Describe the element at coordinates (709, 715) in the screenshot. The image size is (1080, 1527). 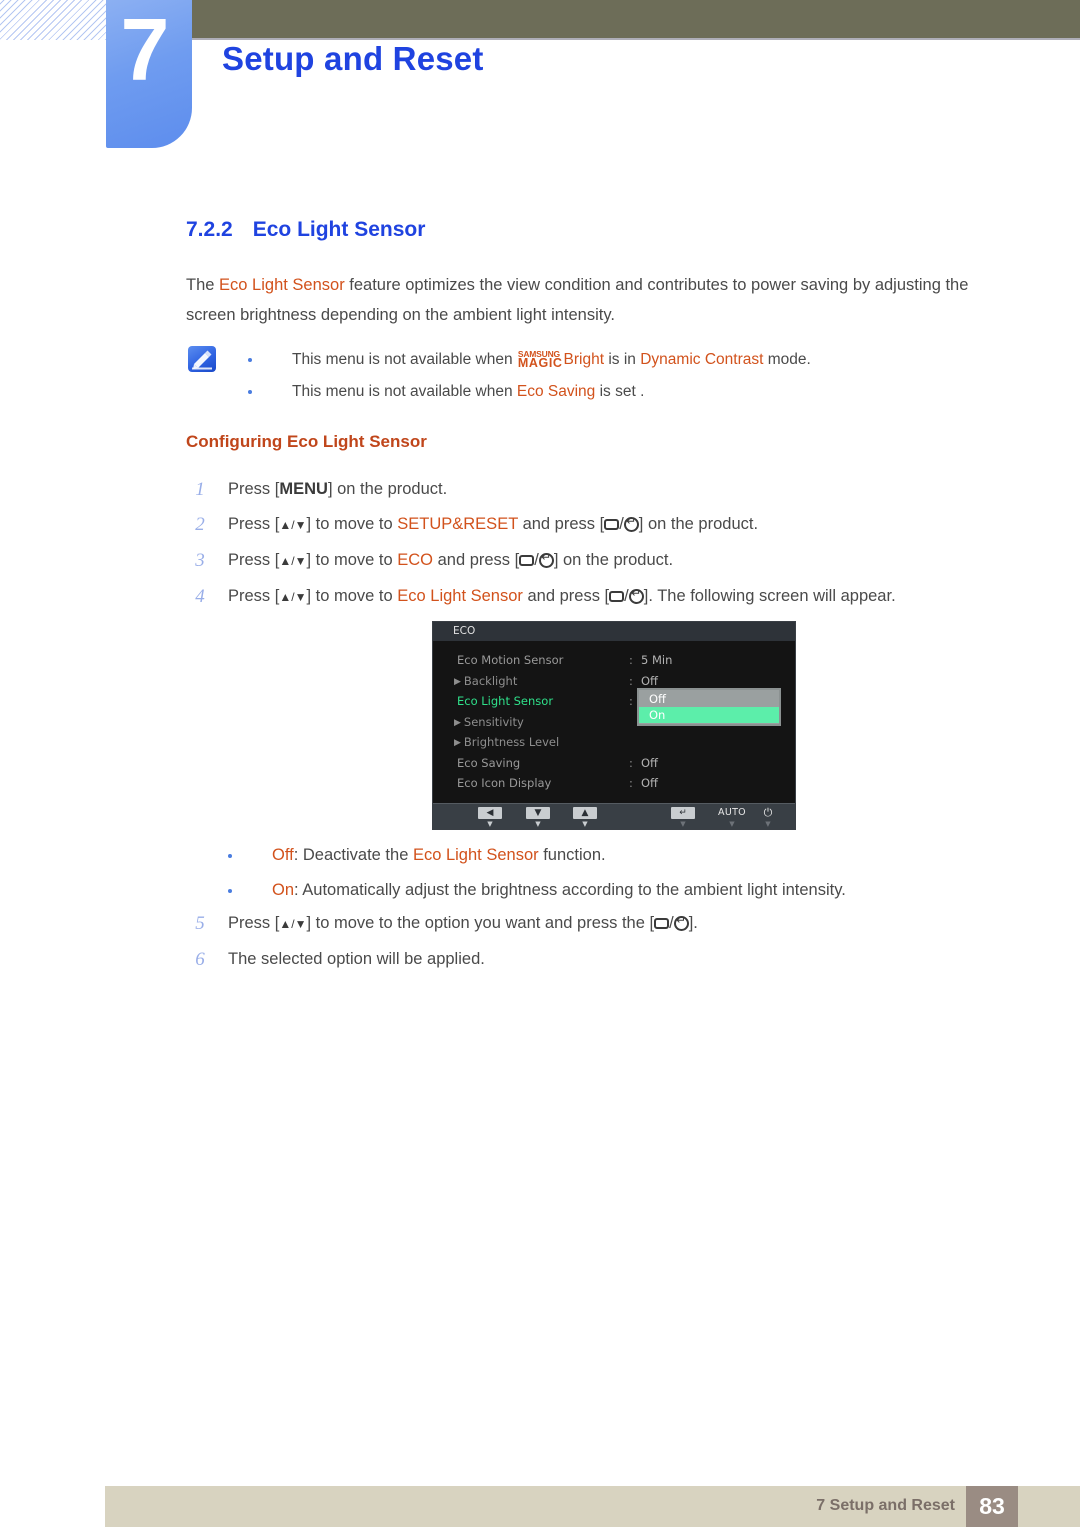
I see `osd-dropdown-option-on: On` at that location.